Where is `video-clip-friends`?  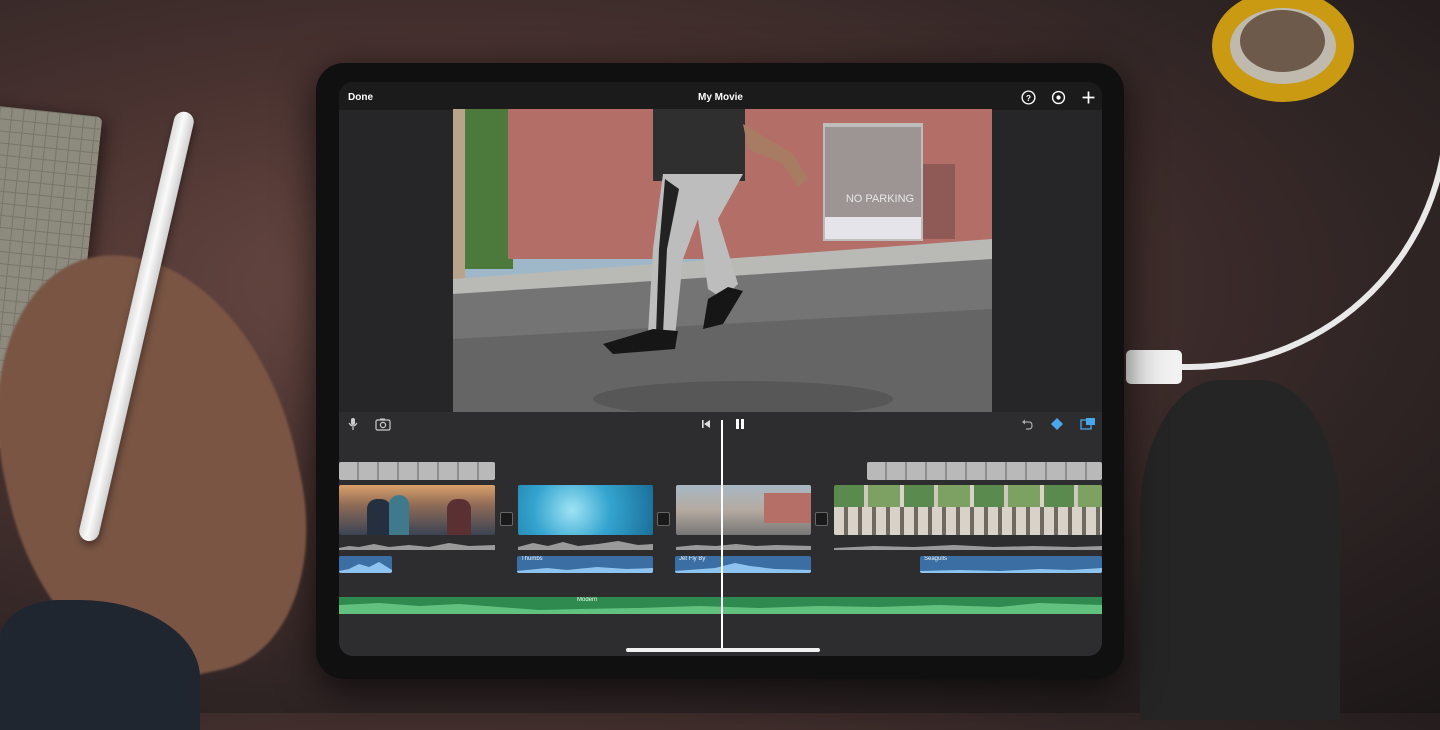 video-clip-friends is located at coordinates (417, 510).